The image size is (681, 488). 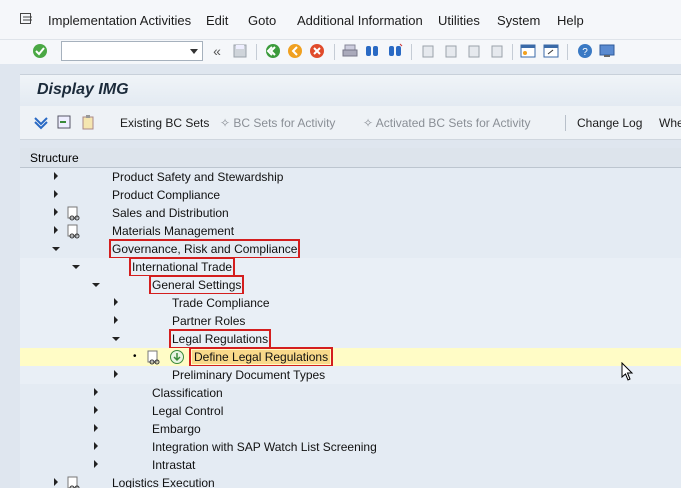 What do you see at coordinates (570, 20) in the screenshot?
I see `menu-help: Help` at bounding box center [570, 20].